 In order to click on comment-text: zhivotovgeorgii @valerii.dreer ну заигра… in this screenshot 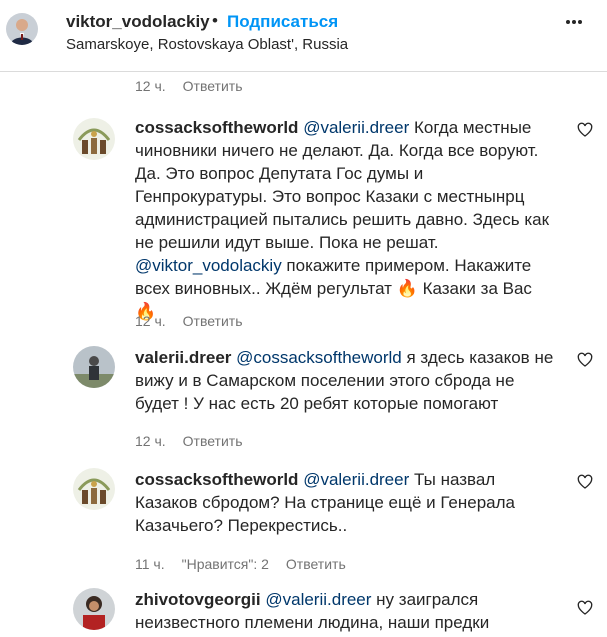, I will do `click(345, 611)`.